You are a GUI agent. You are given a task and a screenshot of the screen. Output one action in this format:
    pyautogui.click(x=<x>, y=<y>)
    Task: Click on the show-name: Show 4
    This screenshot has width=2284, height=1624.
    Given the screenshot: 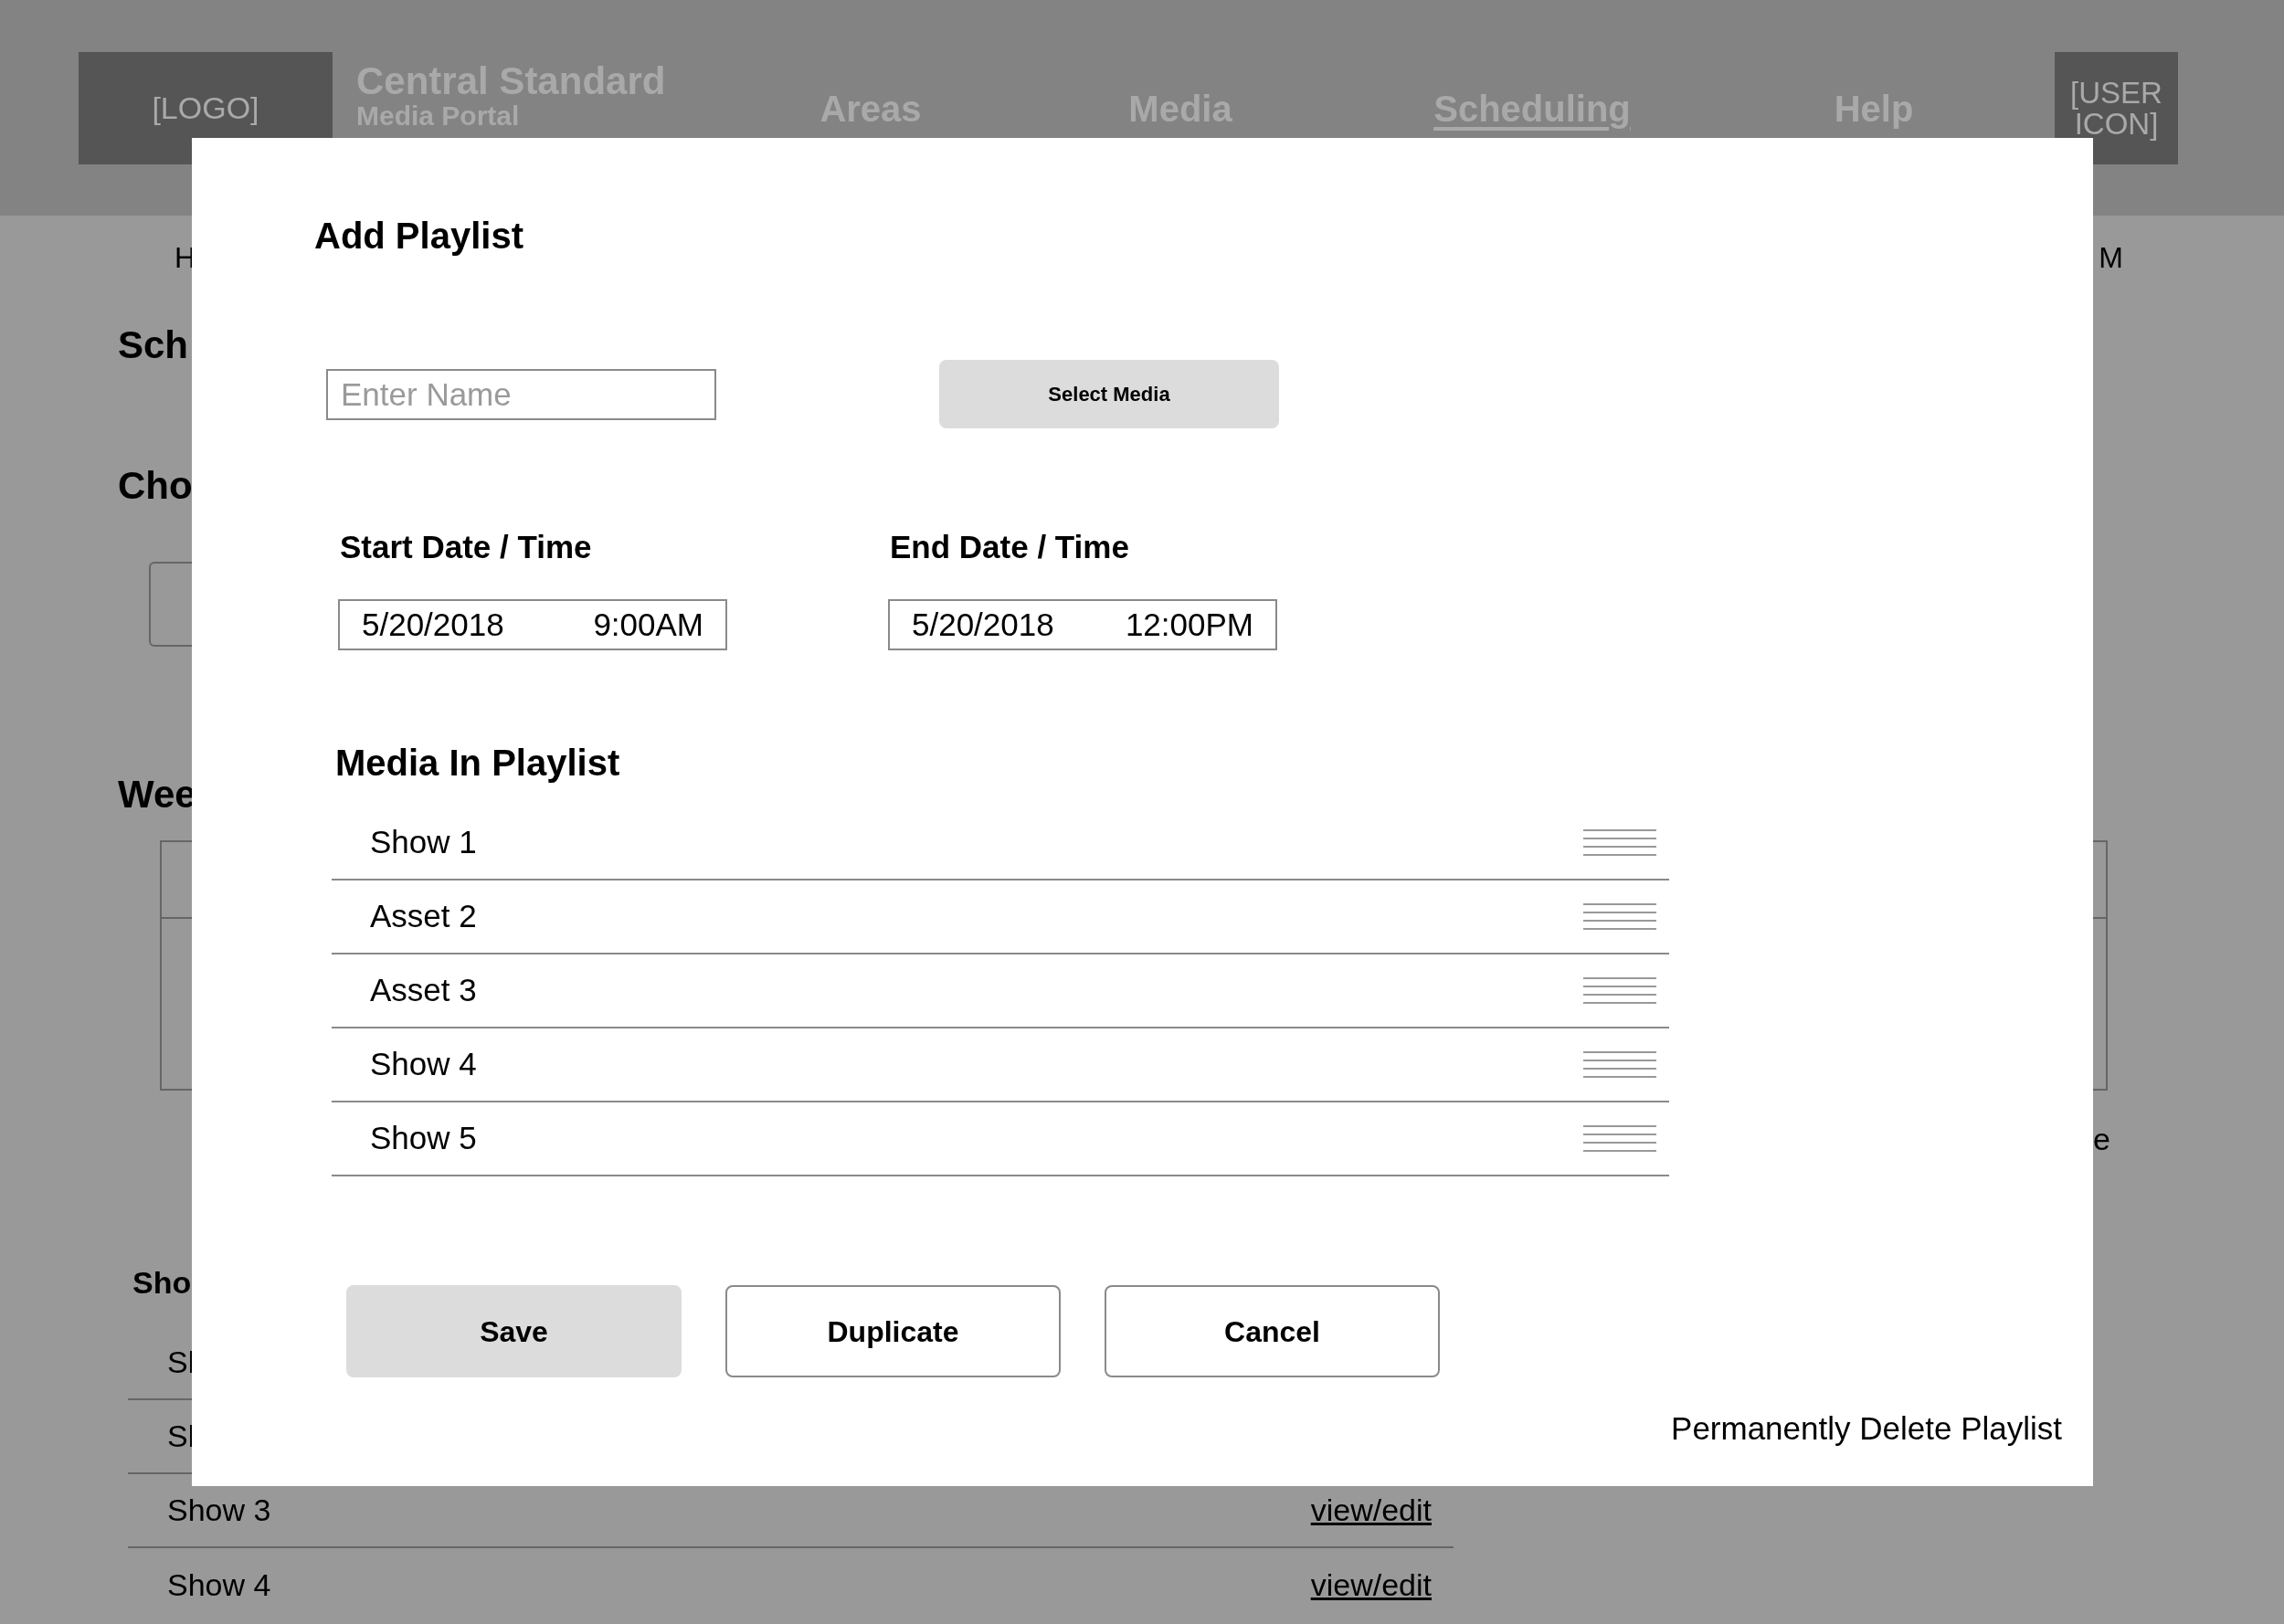 What is the action you would take?
    pyautogui.click(x=219, y=1585)
    